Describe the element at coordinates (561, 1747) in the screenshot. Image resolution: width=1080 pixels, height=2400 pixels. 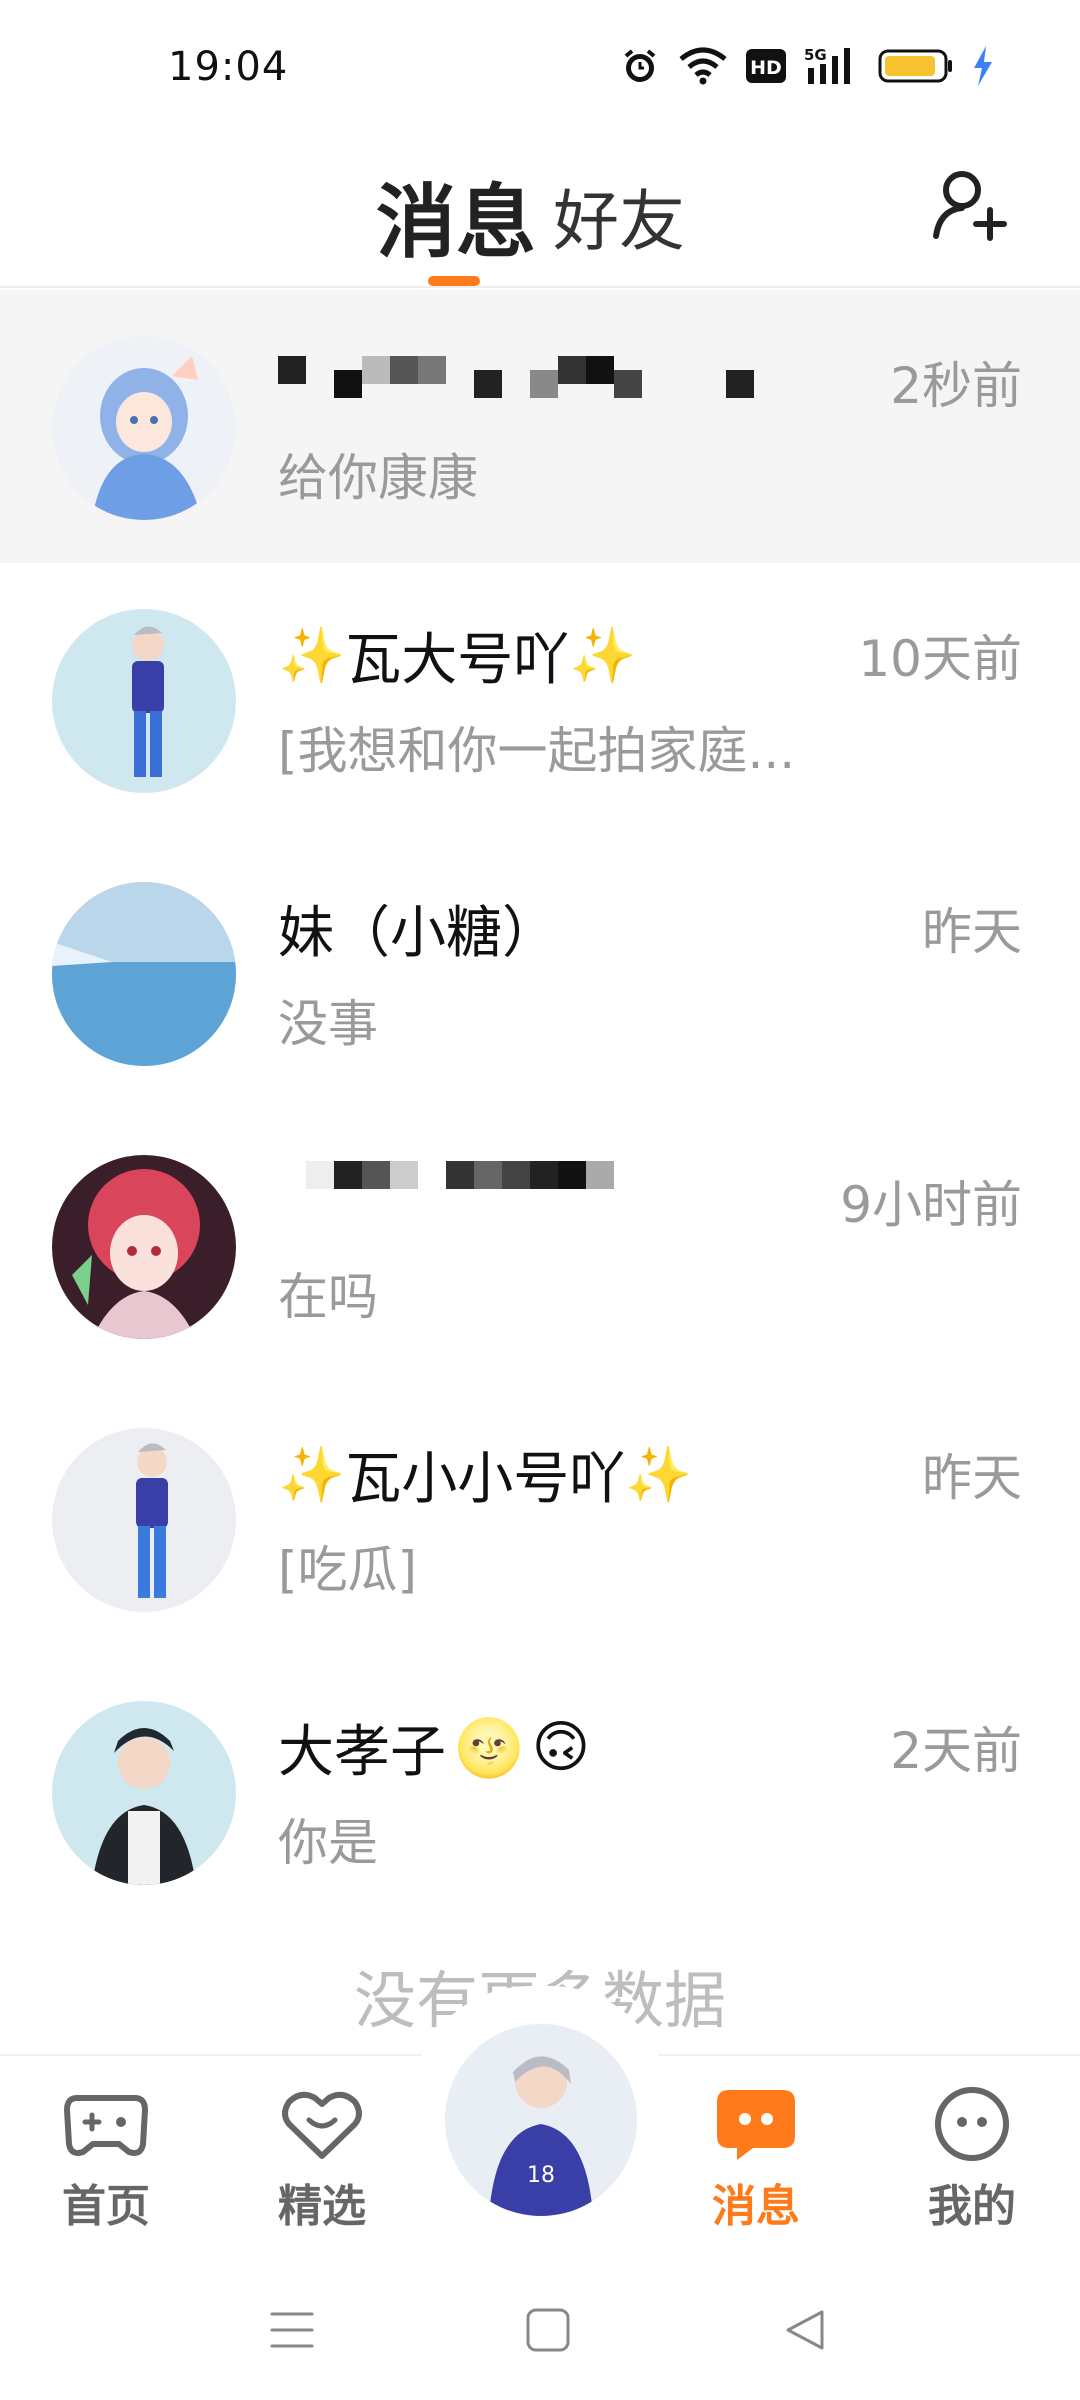
I see `upside-down-face-emoji: 🙃` at that location.